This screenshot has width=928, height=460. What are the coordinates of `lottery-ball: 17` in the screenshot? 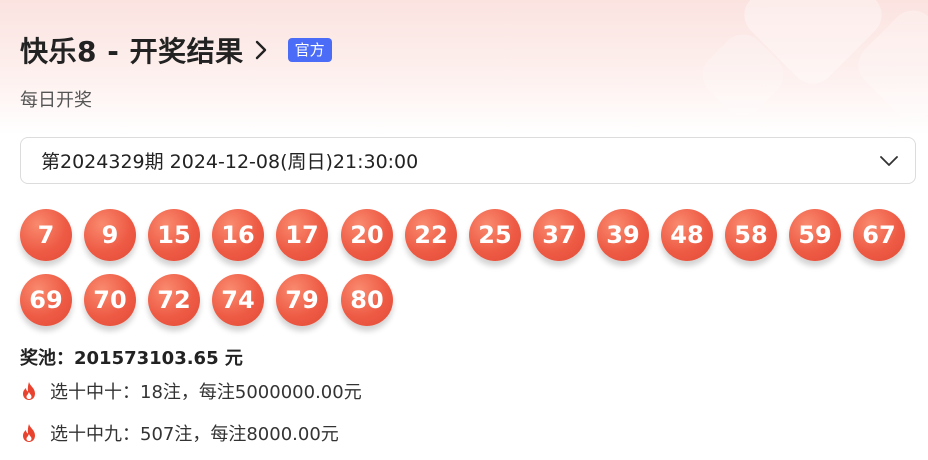 It's located at (302, 235).